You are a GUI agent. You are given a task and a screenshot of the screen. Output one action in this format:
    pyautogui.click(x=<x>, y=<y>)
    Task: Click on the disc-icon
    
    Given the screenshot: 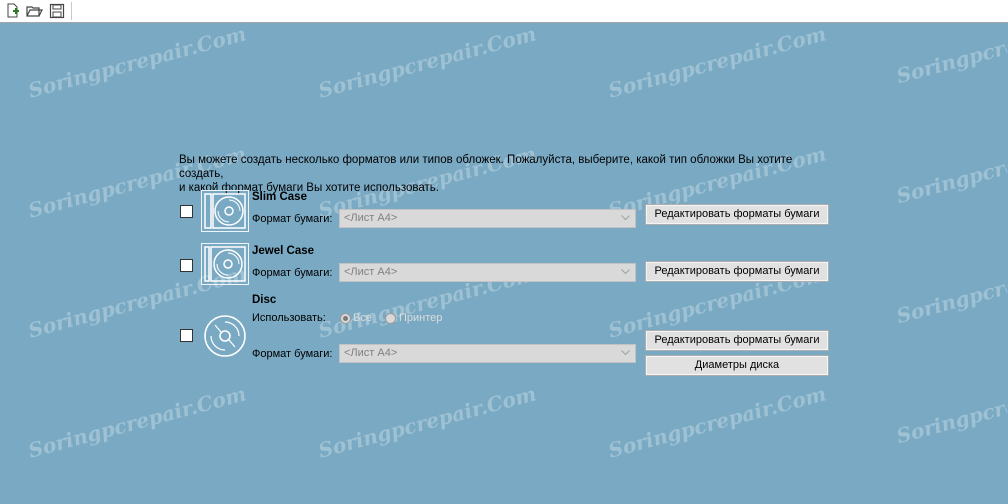 What is the action you would take?
    pyautogui.click(x=225, y=336)
    